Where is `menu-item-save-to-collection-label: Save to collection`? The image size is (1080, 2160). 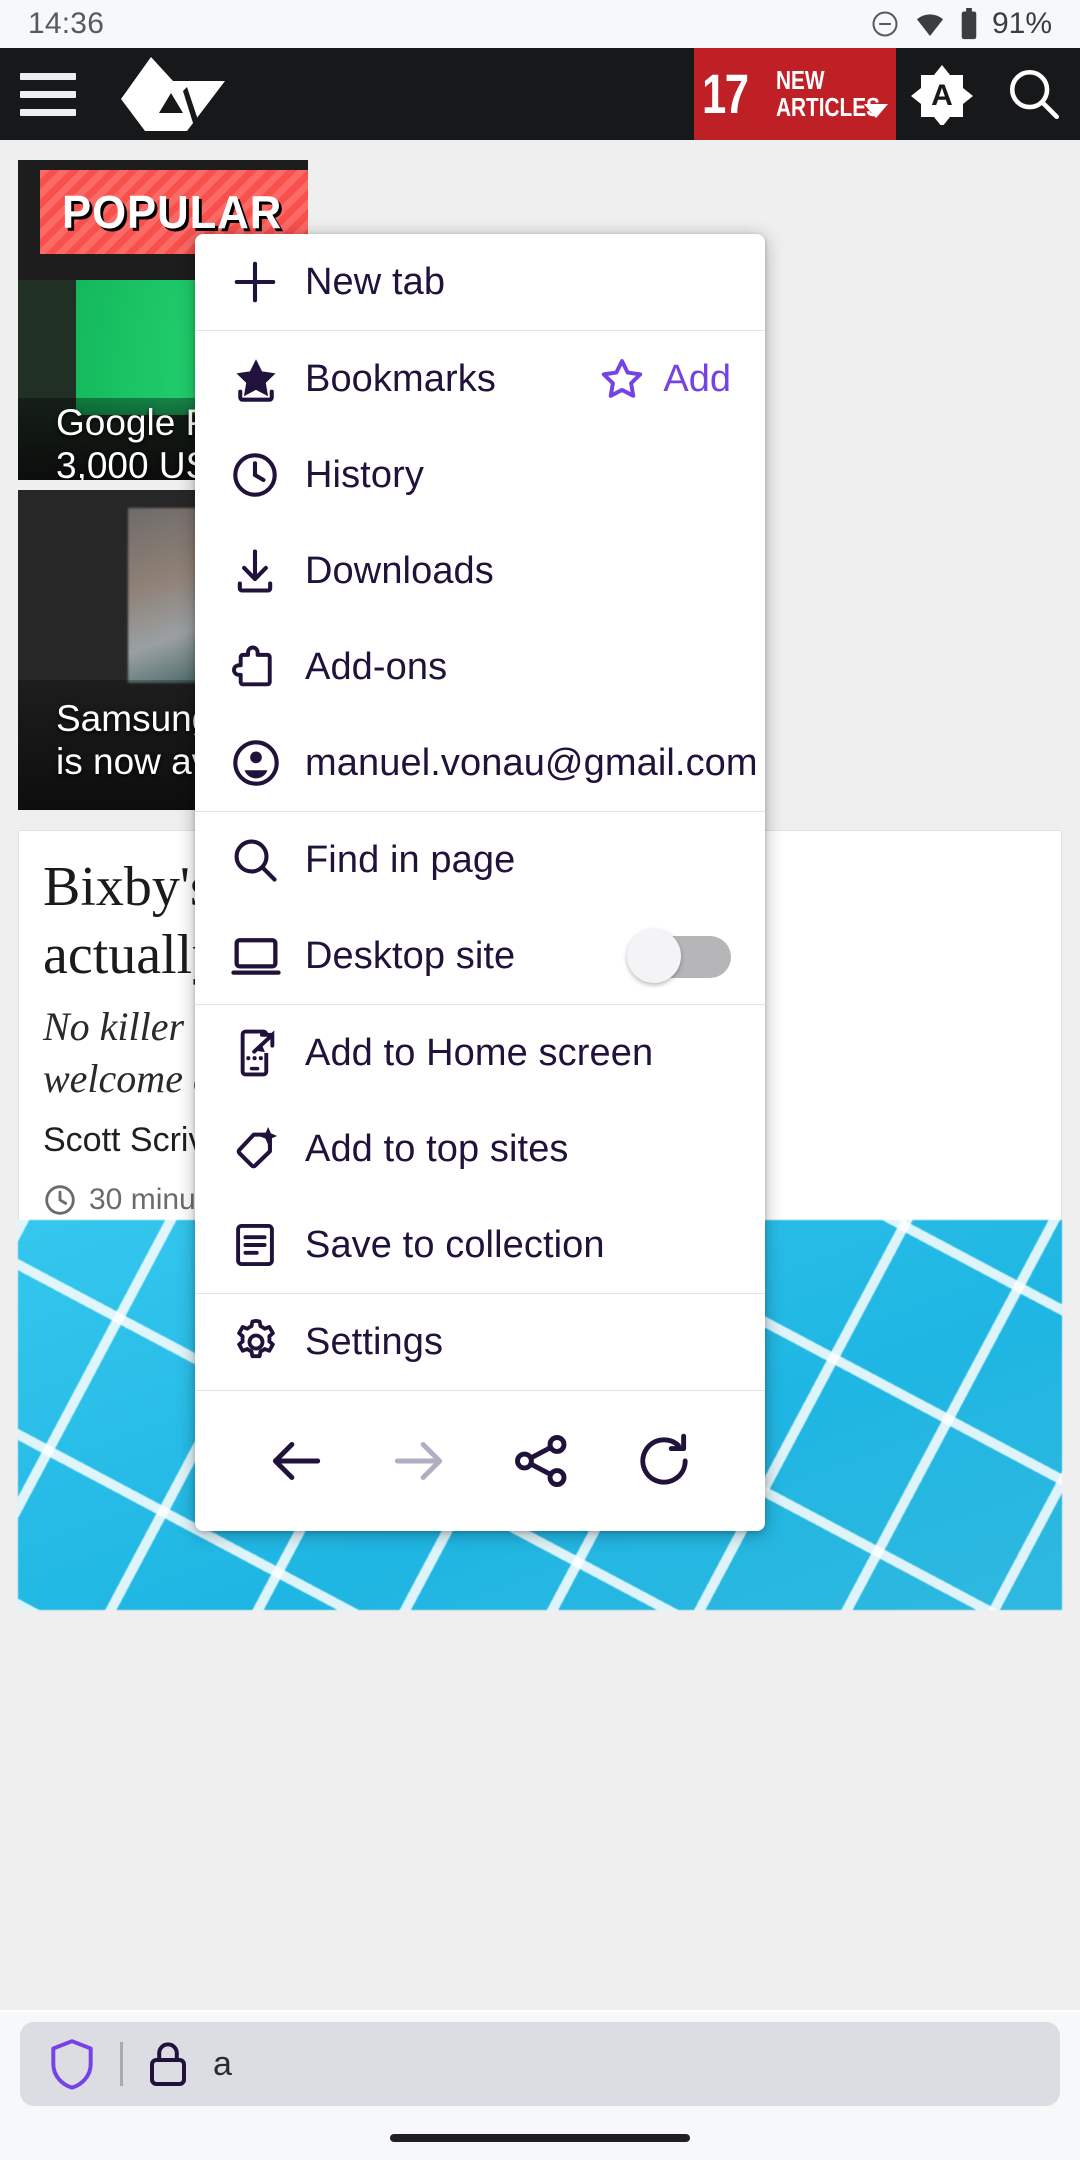
menu-item-save-to-collection-label: Save to collection is located at coordinates (455, 1244).